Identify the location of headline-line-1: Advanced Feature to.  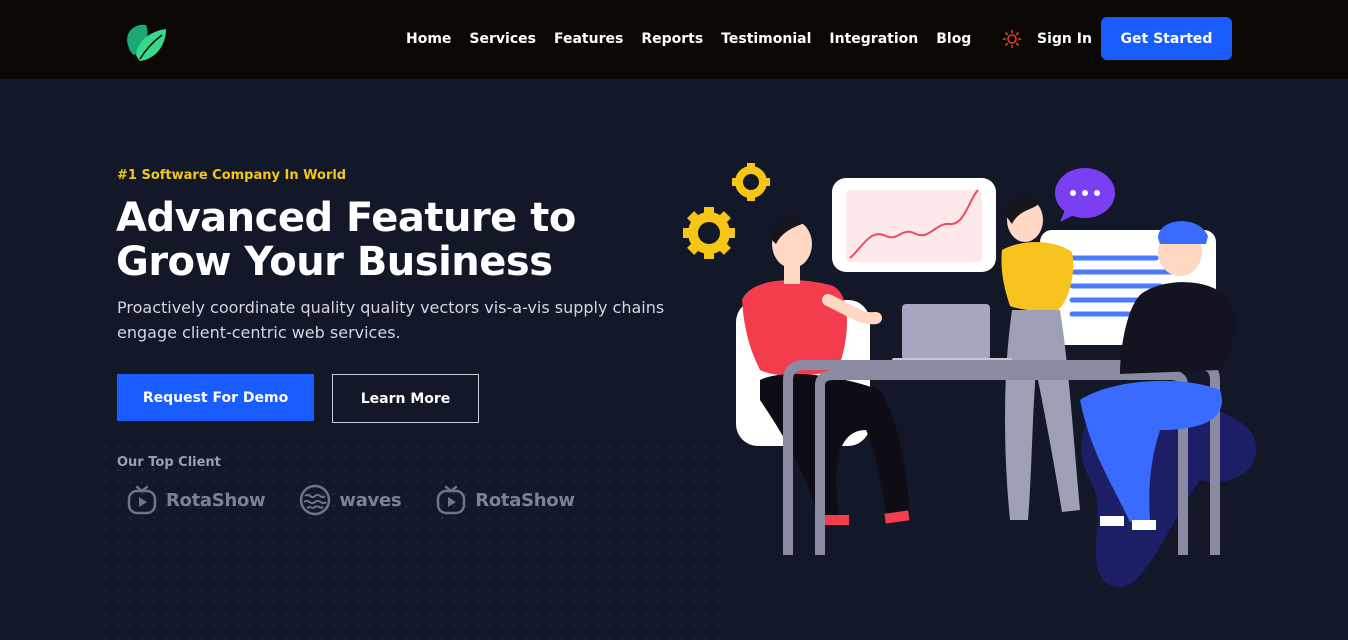
(346, 218).